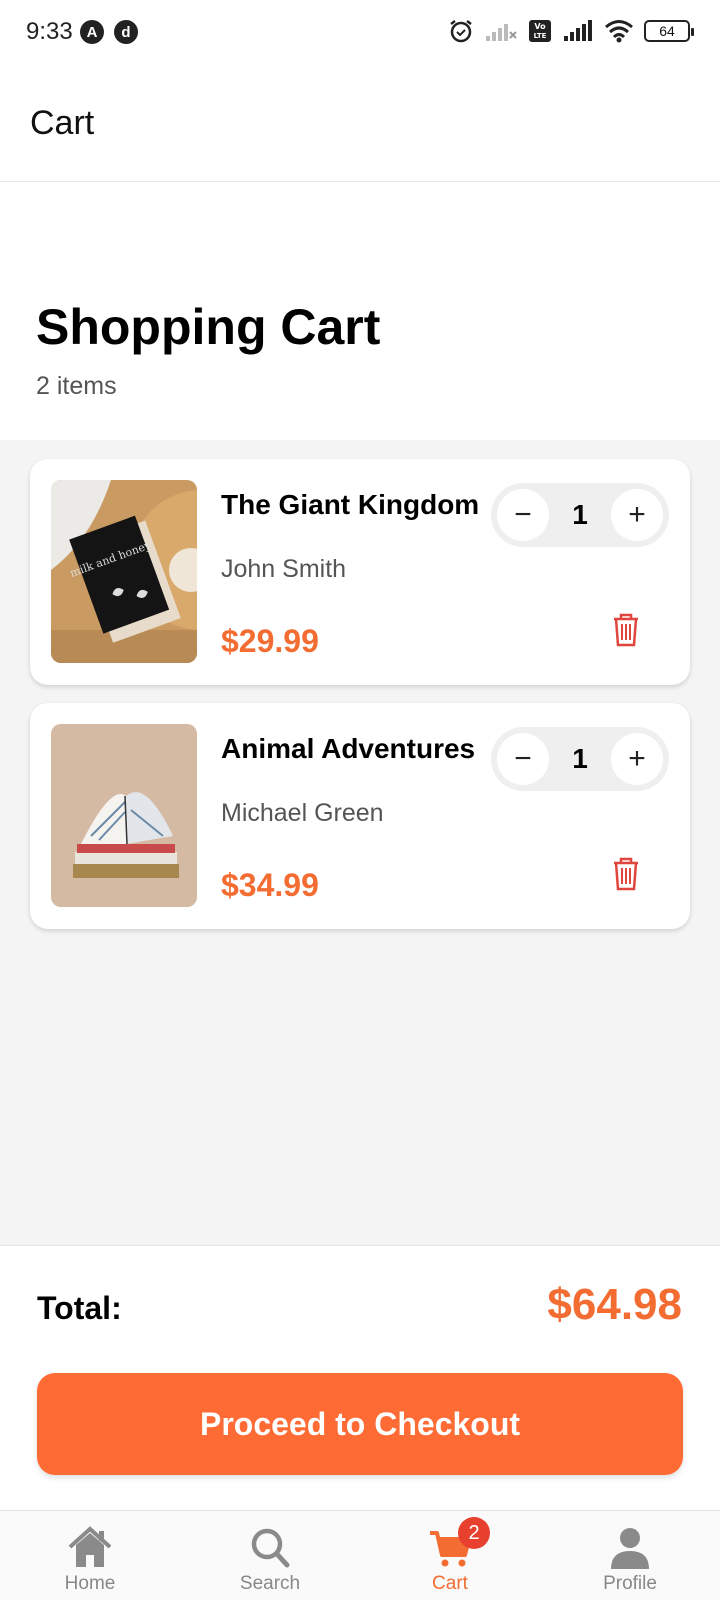  I want to click on nav-item-search: Search, so click(270, 1555).